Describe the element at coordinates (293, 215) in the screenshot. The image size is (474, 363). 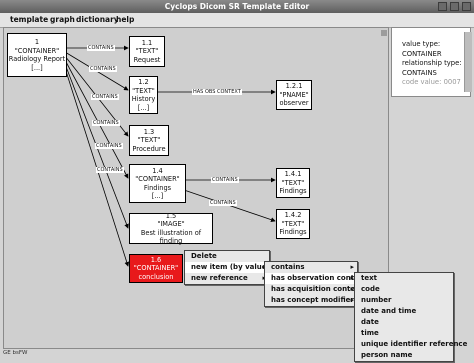
I see `node-1-4-2-id: 1.4.2` at that location.